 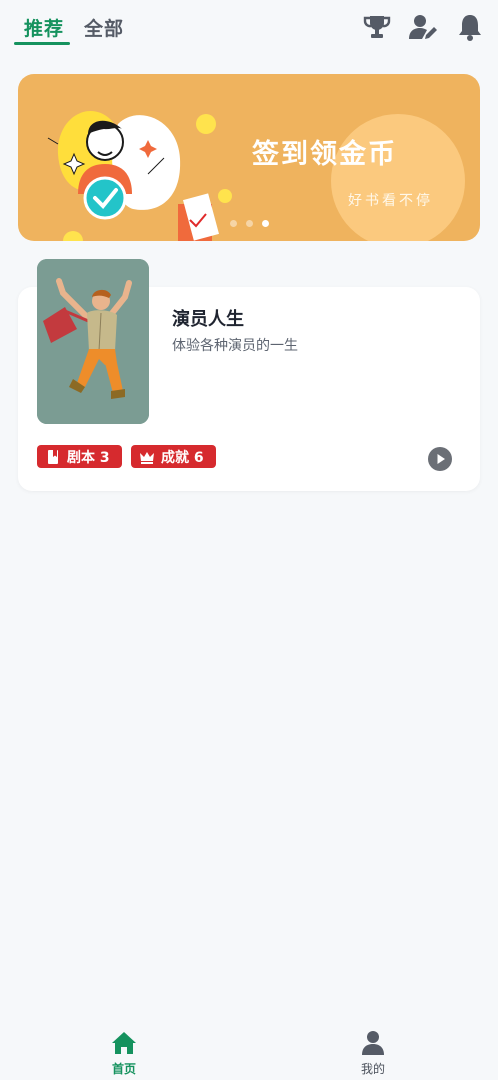 What do you see at coordinates (235, 346) in the screenshot?
I see `story-description: 体验各种演员的一生` at bounding box center [235, 346].